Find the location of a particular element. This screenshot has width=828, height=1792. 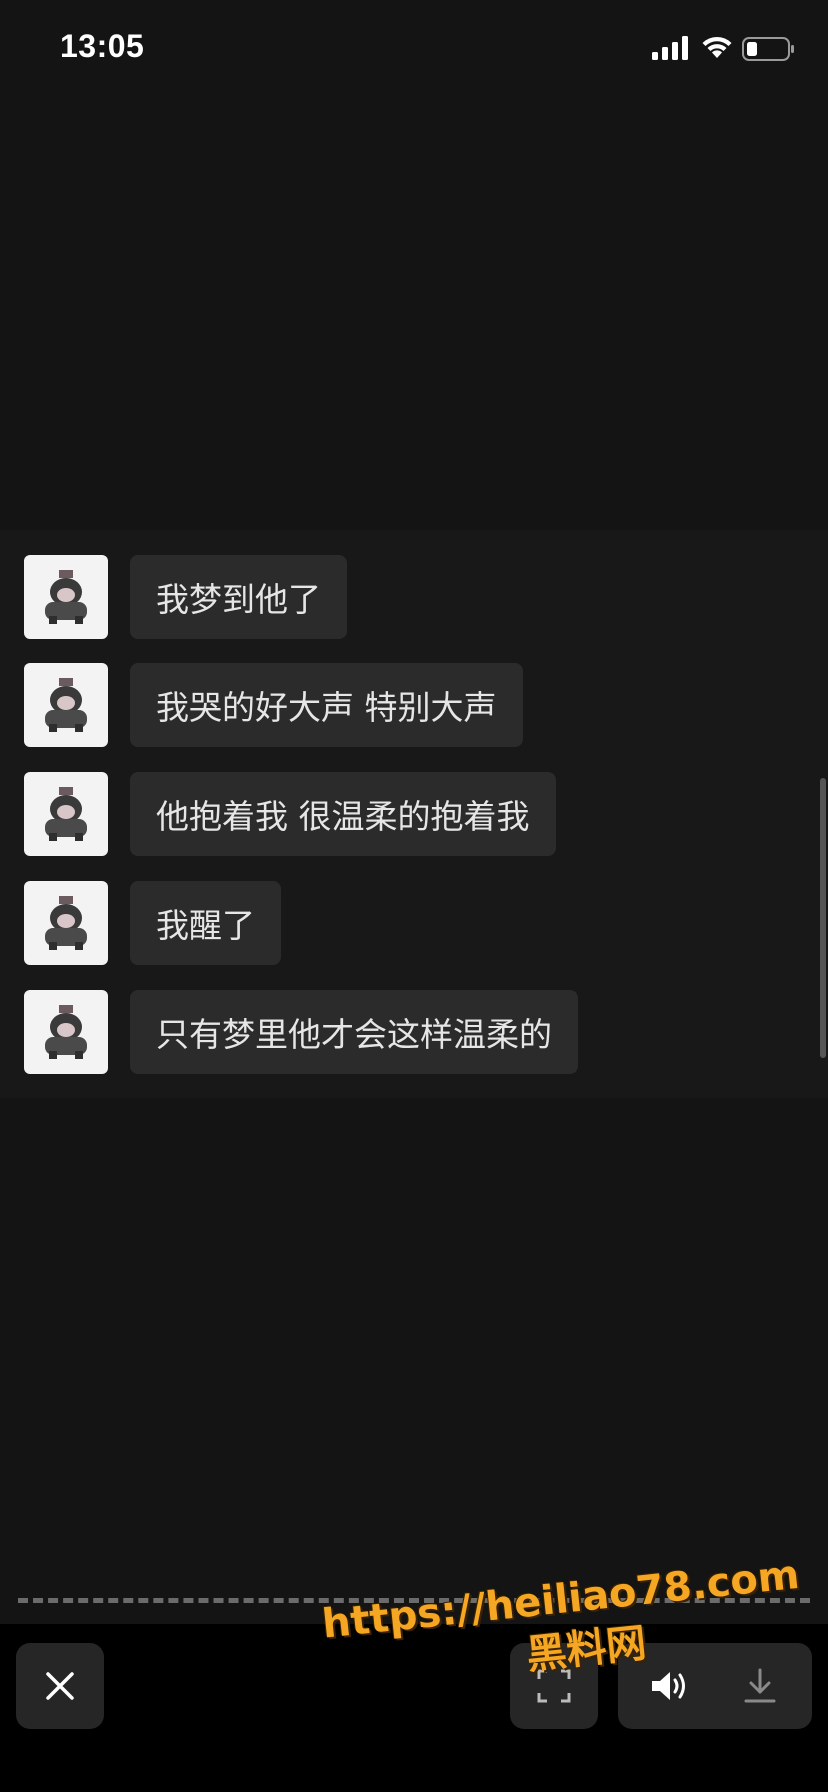

battery-icon is located at coordinates (768, 49).